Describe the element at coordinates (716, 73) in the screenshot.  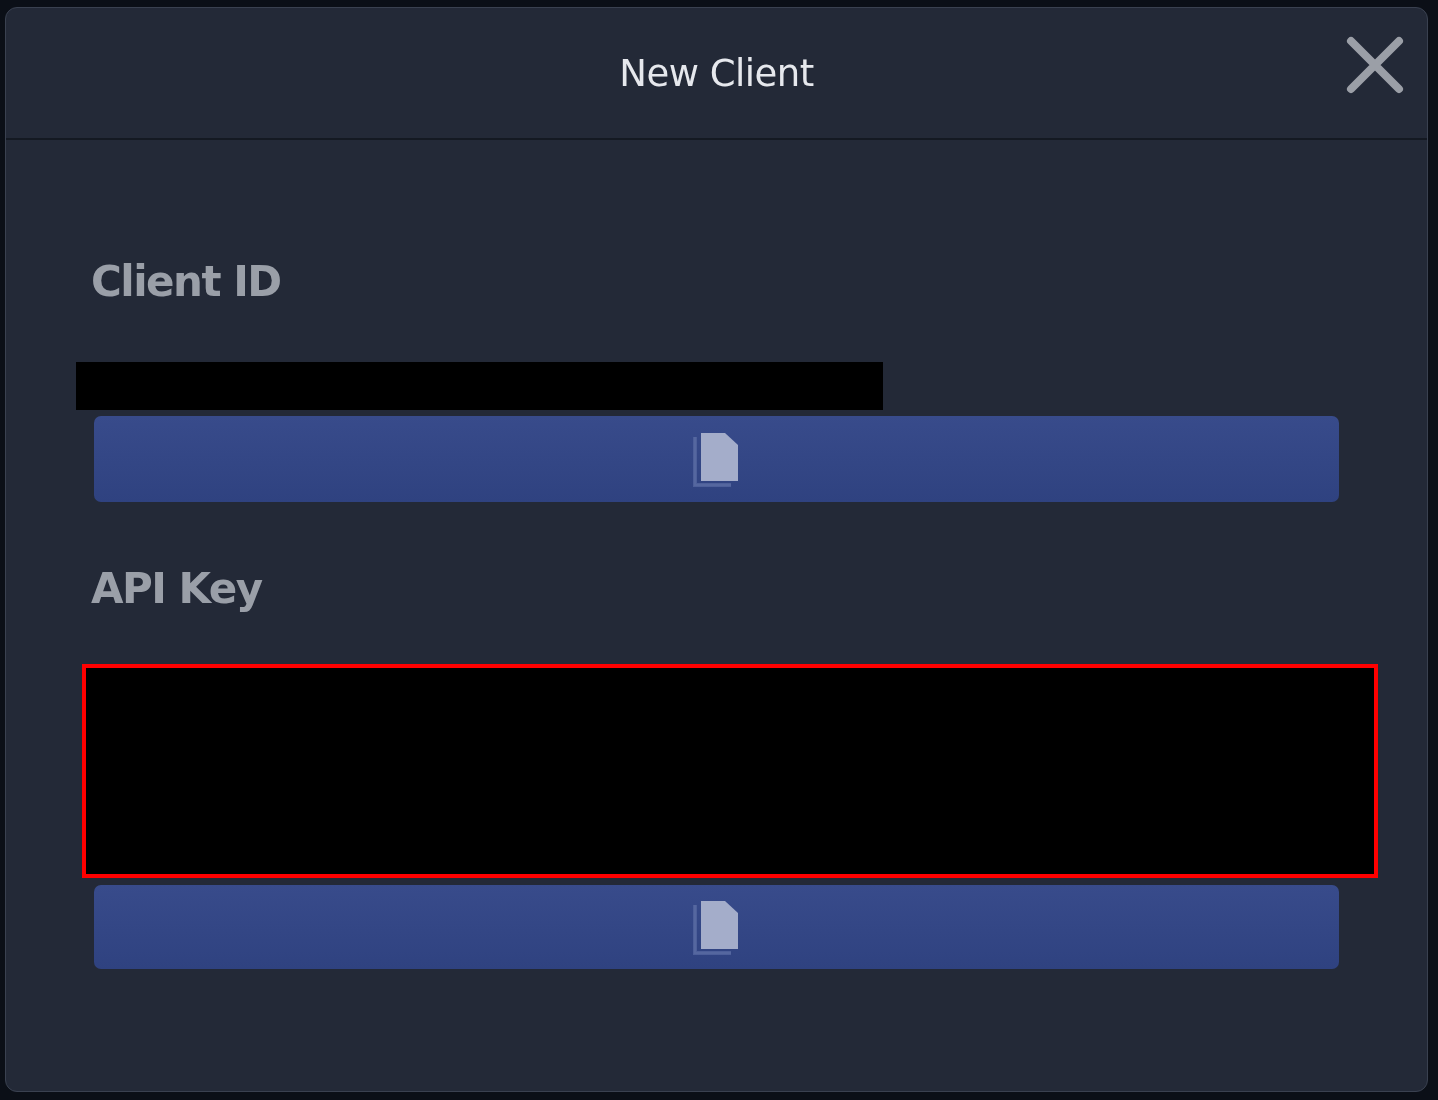
I see `dialog-title: New Client` at that location.